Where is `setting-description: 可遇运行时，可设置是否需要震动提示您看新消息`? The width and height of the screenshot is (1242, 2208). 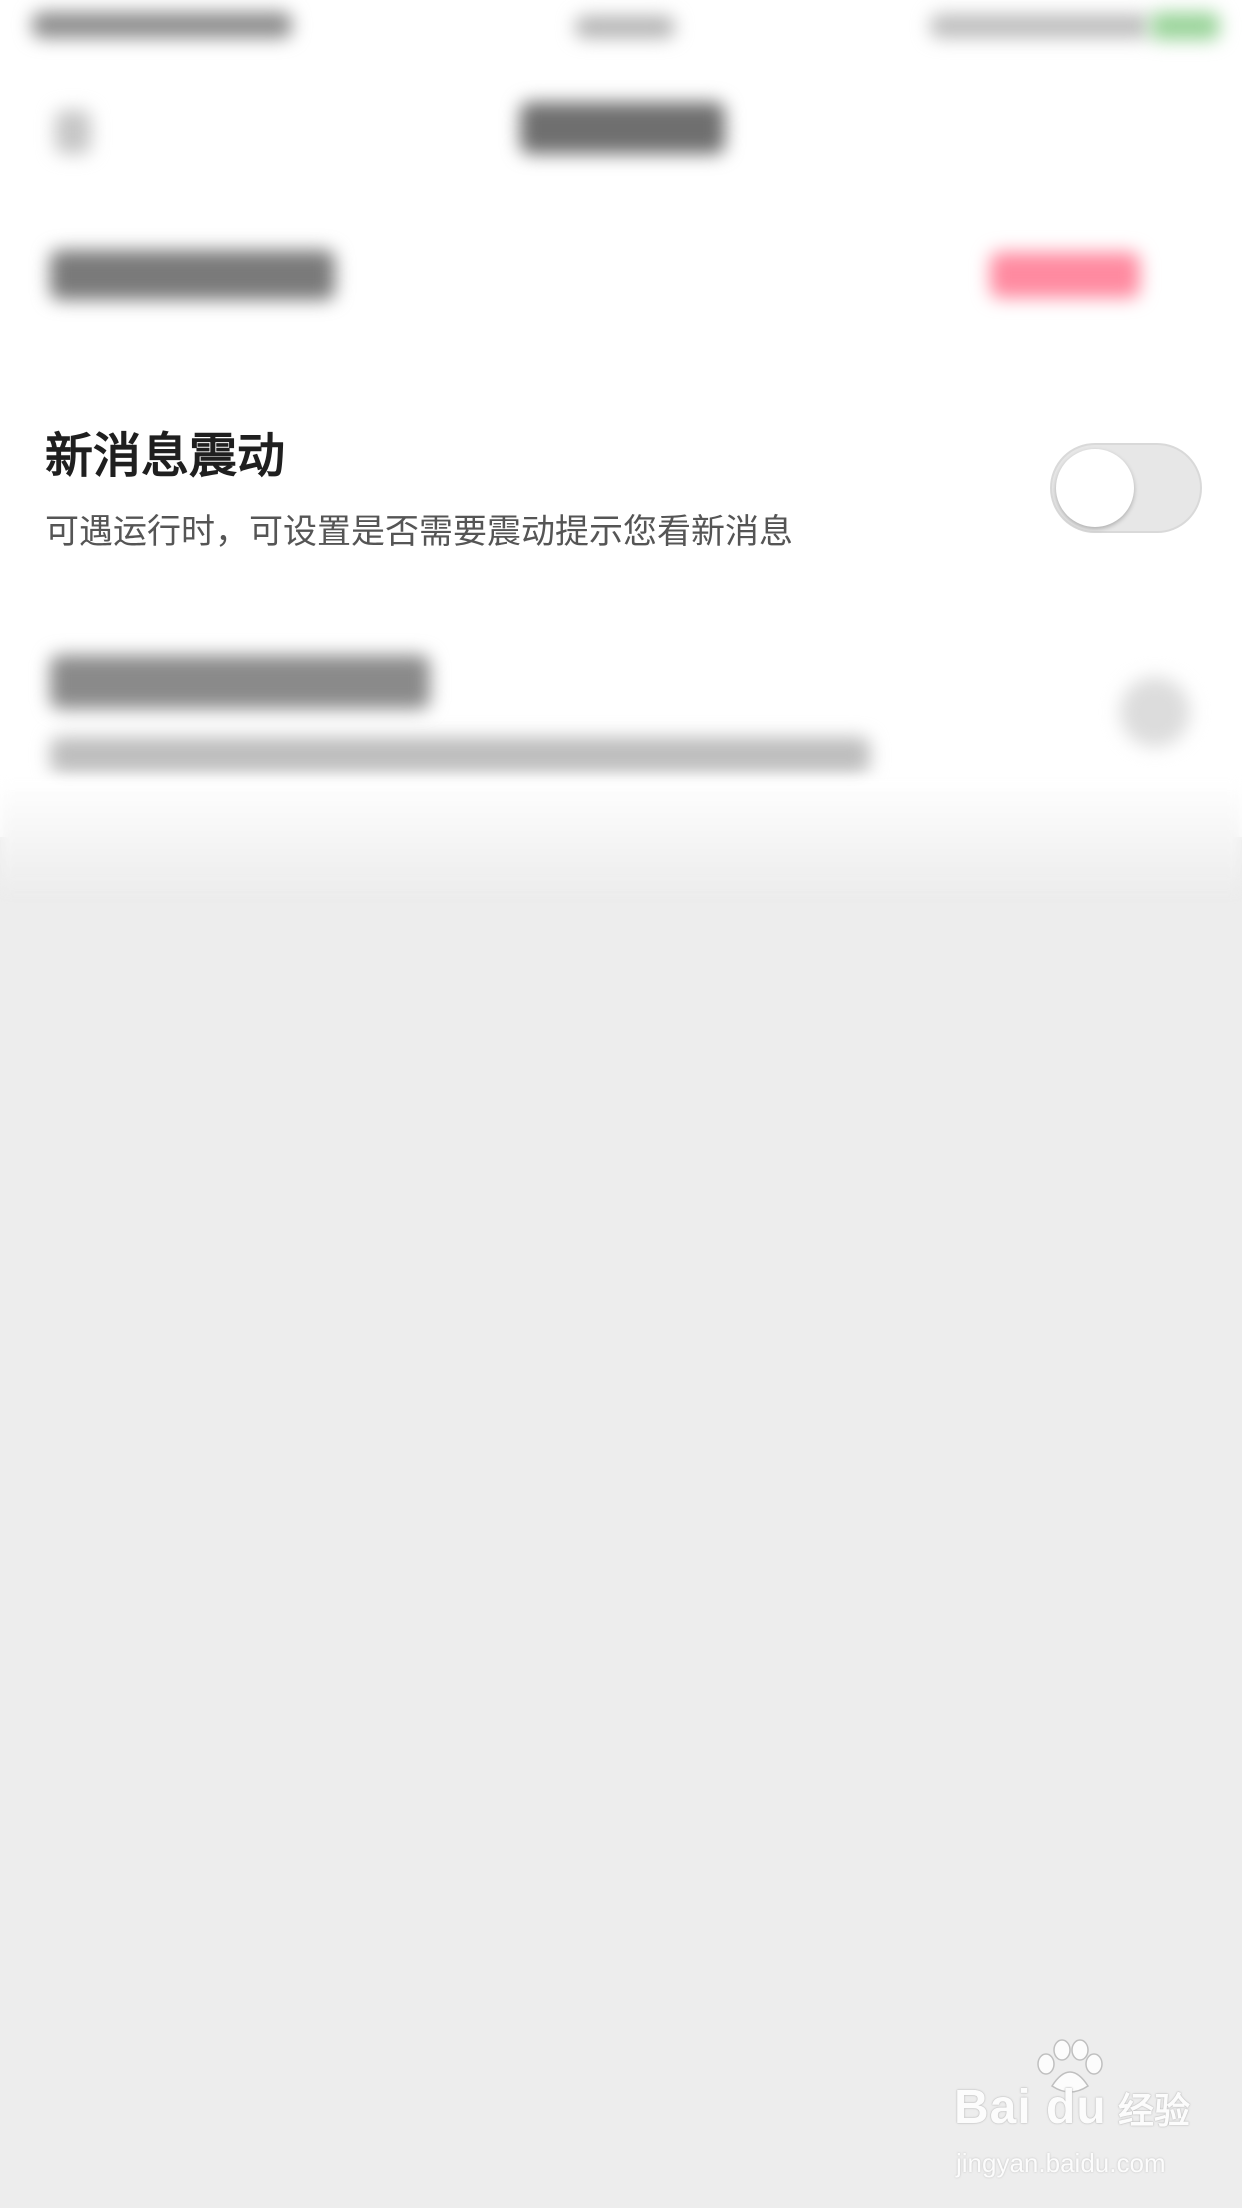
setting-description: 可遇运行时，可设置是否需要震动提示您看新消息 is located at coordinates (419, 532).